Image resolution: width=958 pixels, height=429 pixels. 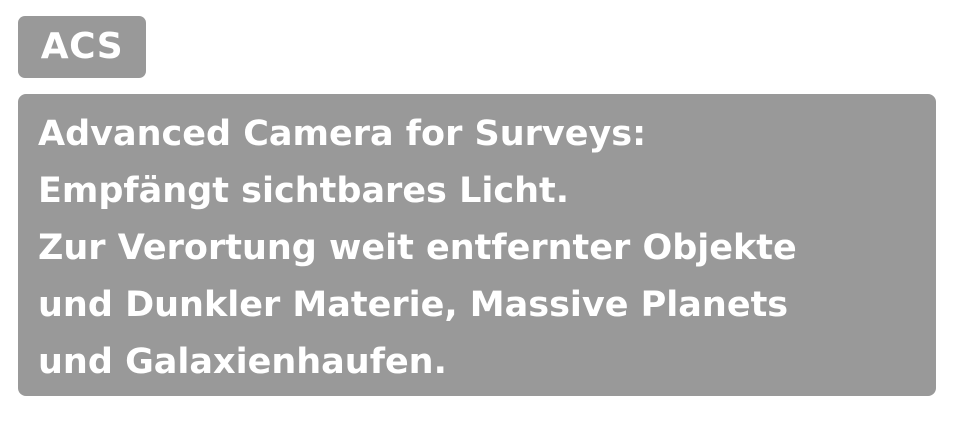 What do you see at coordinates (413, 305) in the screenshot?
I see `description-line: und Dunkler Materie, Massive Planets` at bounding box center [413, 305].